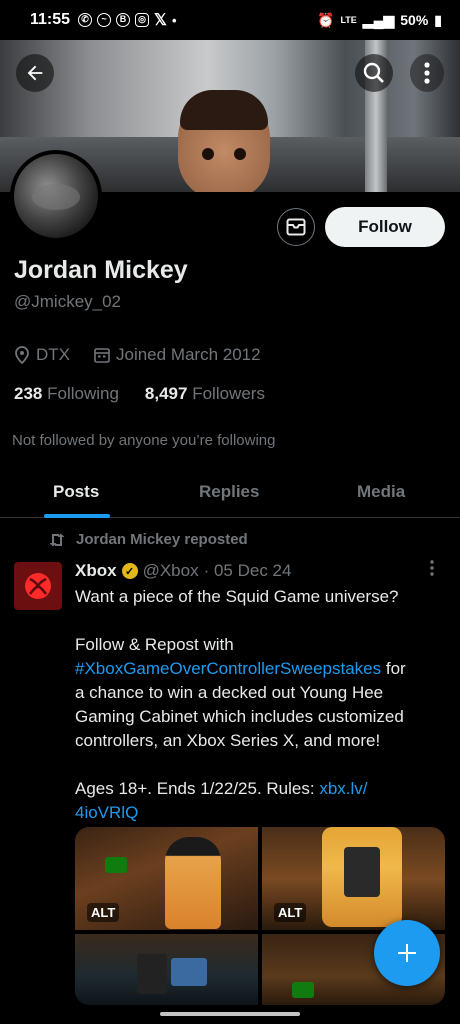 Image resolution: width=460 pixels, height=1024 pixels. Describe the element at coordinates (152, 974) in the screenshot. I see `xbox-console-icon` at that location.